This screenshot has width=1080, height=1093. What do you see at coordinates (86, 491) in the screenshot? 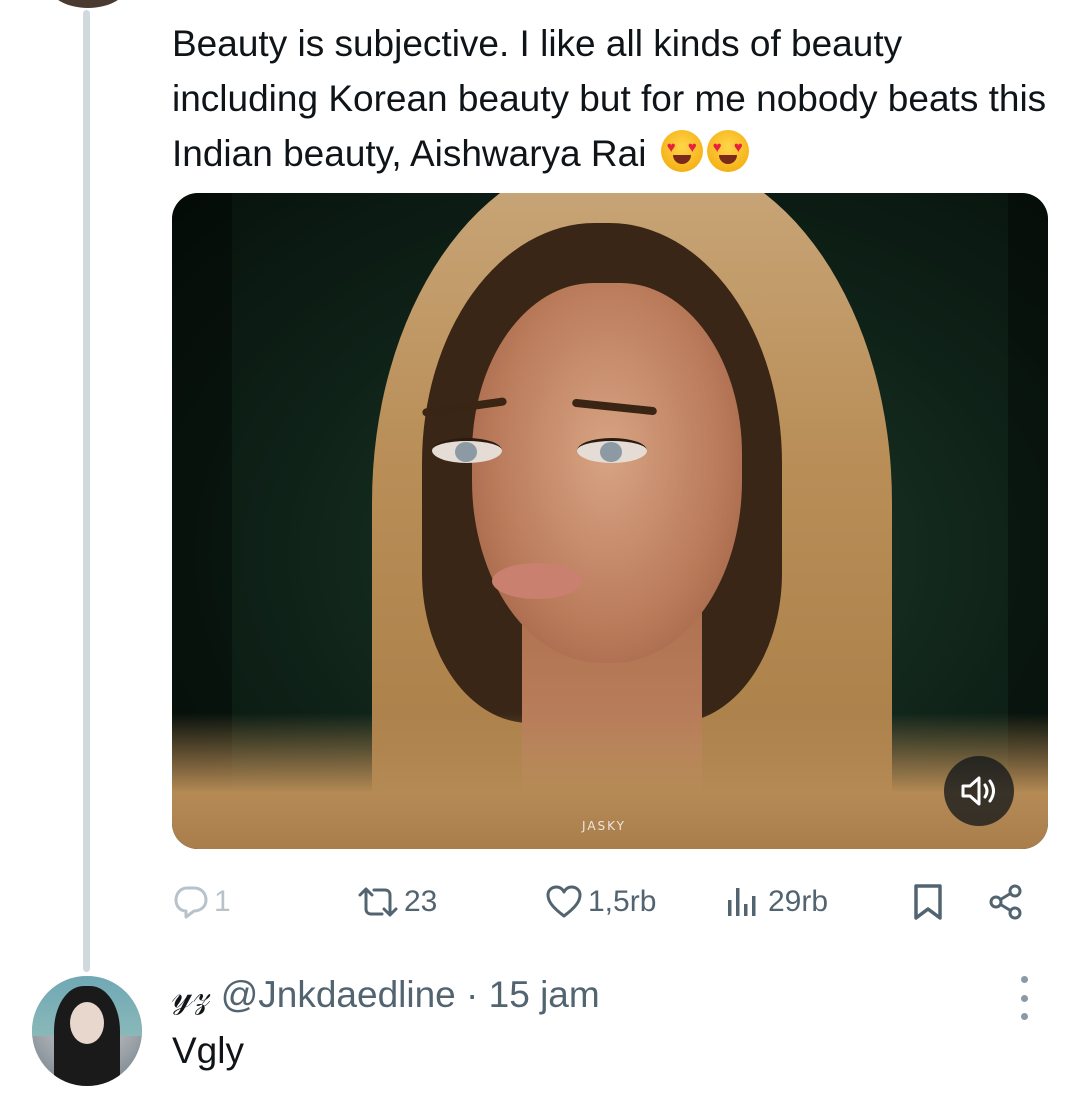
I see `thread-line` at bounding box center [86, 491].